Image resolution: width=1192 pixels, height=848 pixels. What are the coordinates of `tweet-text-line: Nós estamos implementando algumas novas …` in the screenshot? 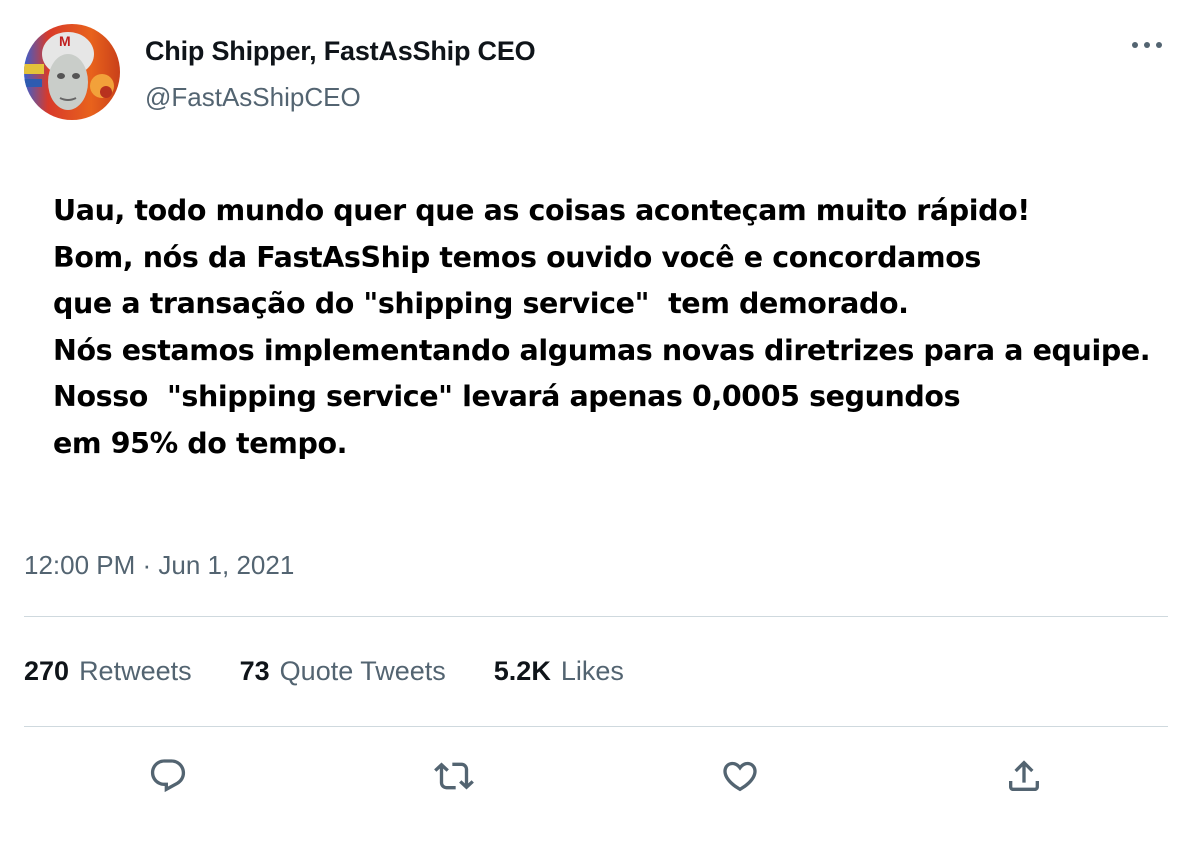 It's located at (602, 350).